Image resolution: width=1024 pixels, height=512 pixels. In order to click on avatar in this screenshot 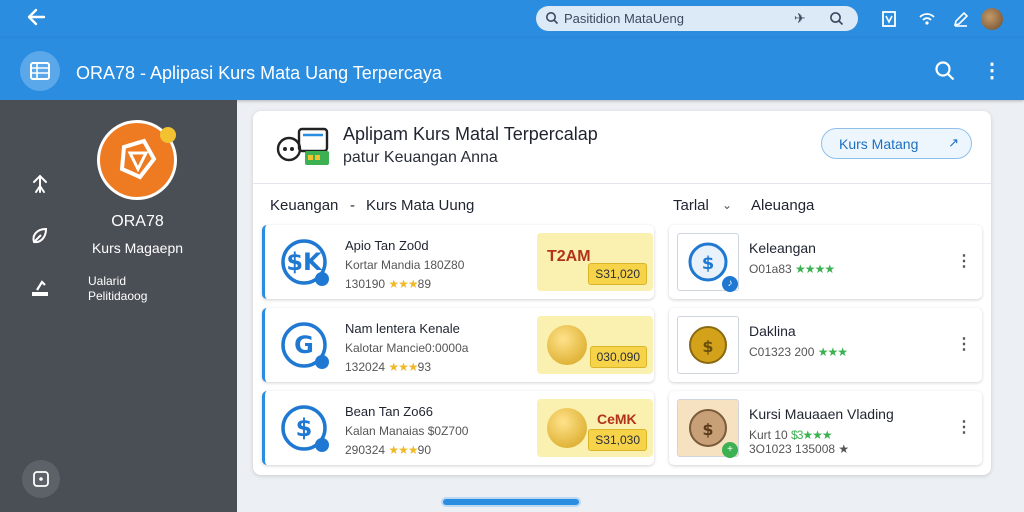, I will do `click(992, 19)`.